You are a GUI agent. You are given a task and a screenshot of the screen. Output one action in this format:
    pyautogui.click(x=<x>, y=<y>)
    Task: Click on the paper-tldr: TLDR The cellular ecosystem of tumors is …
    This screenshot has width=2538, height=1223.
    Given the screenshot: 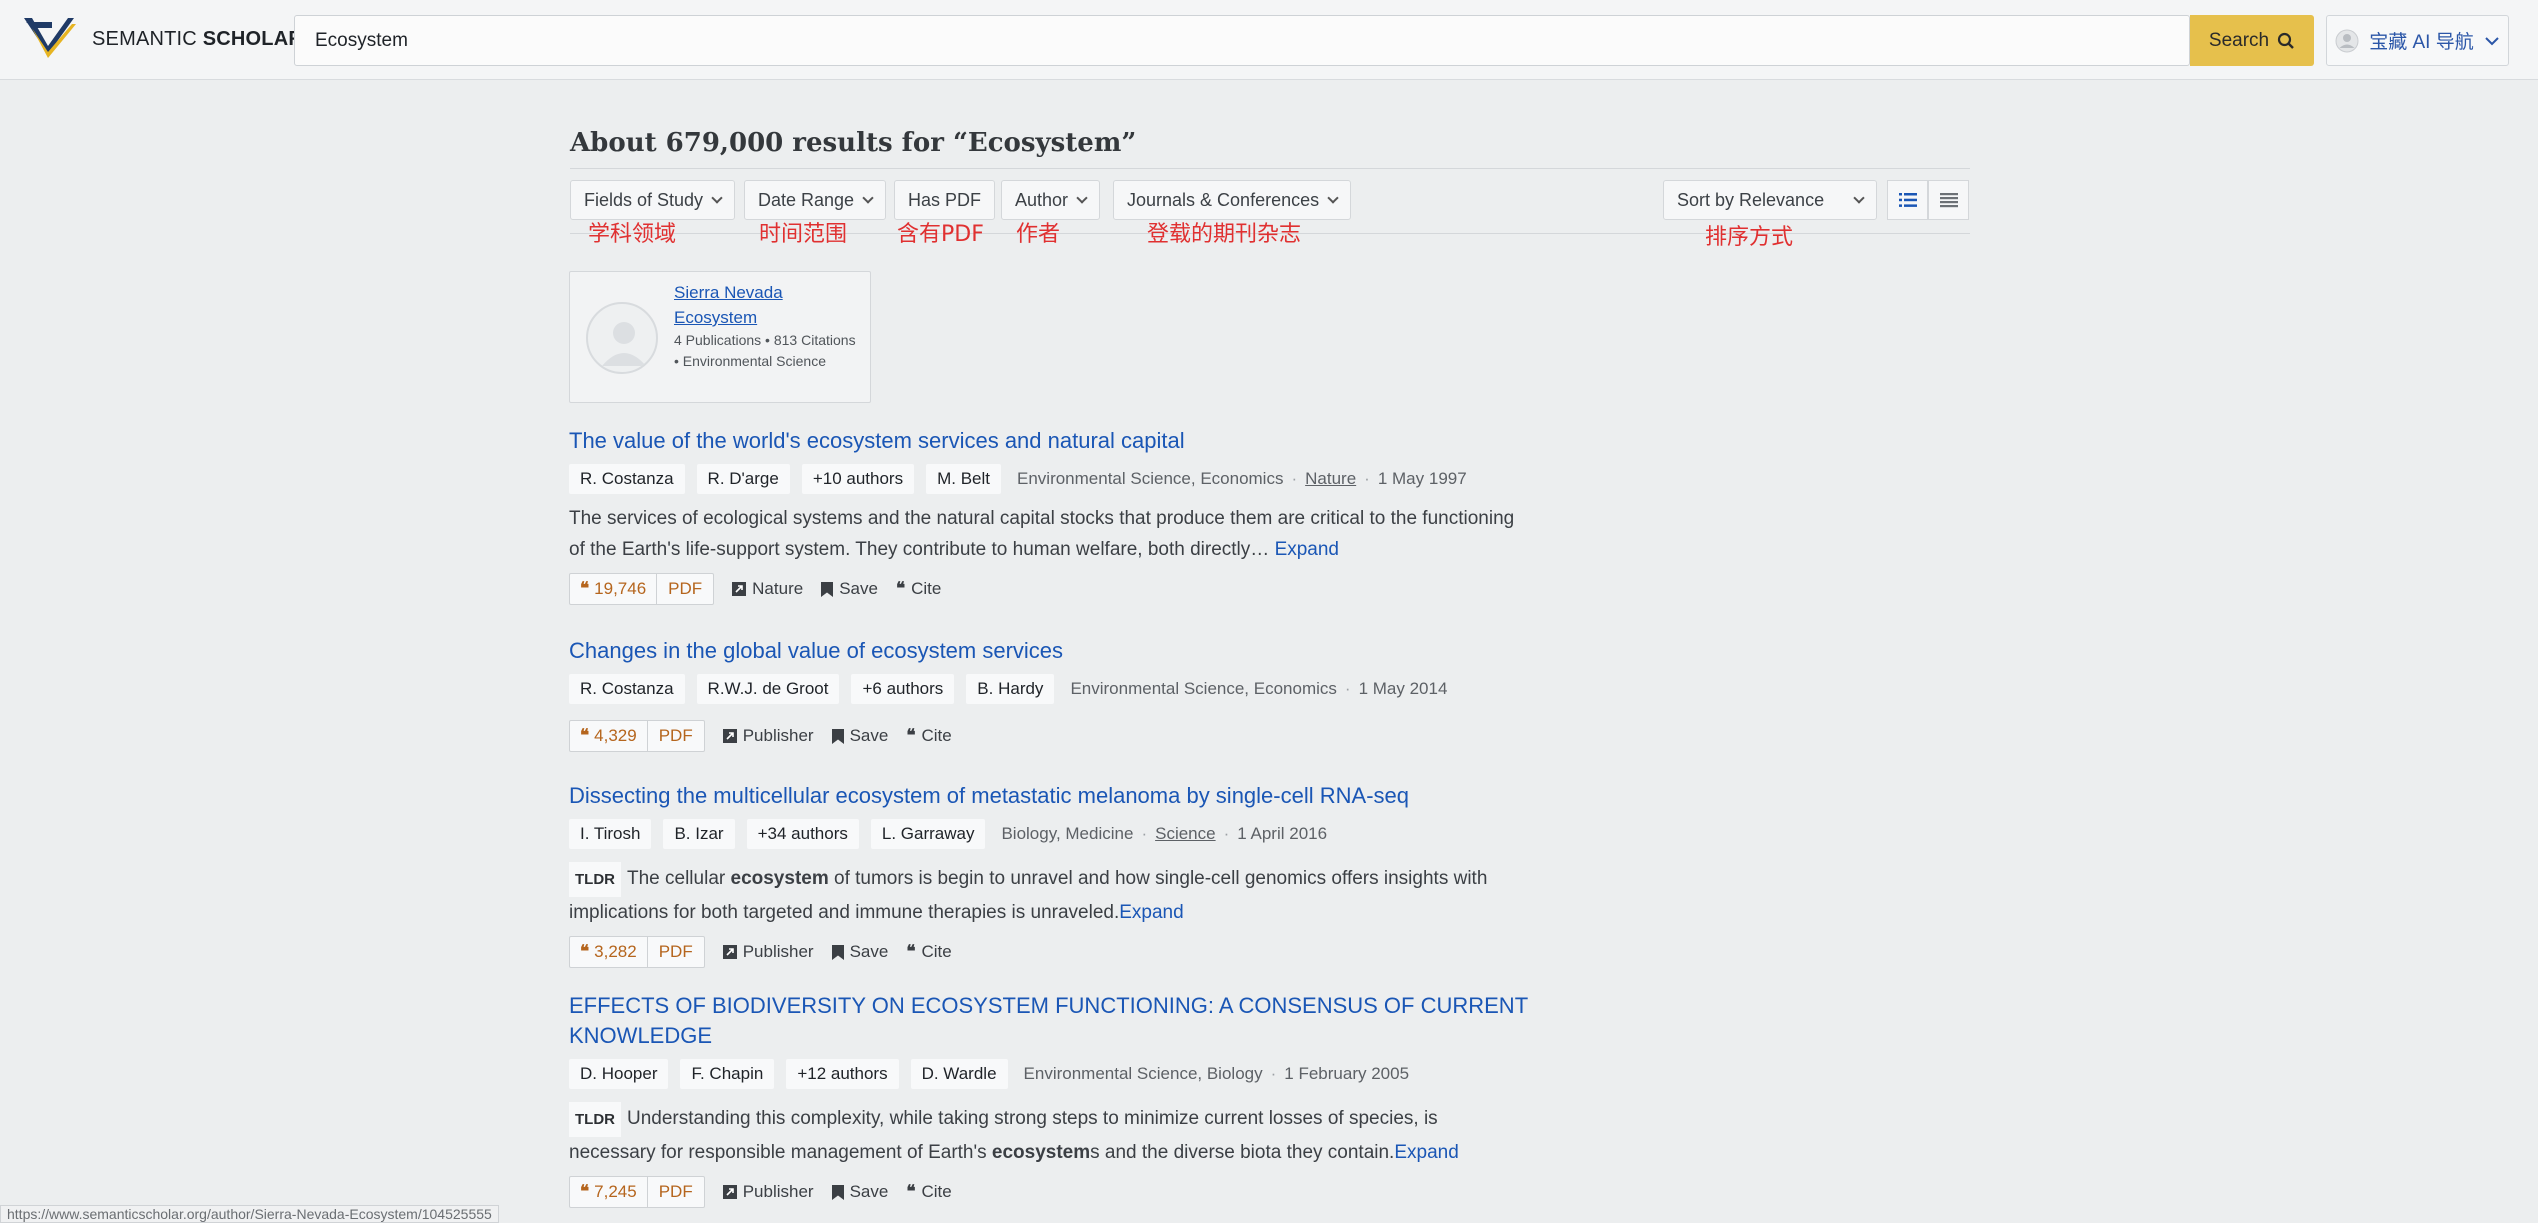 What is the action you would take?
    pyautogui.click(x=1049, y=895)
    